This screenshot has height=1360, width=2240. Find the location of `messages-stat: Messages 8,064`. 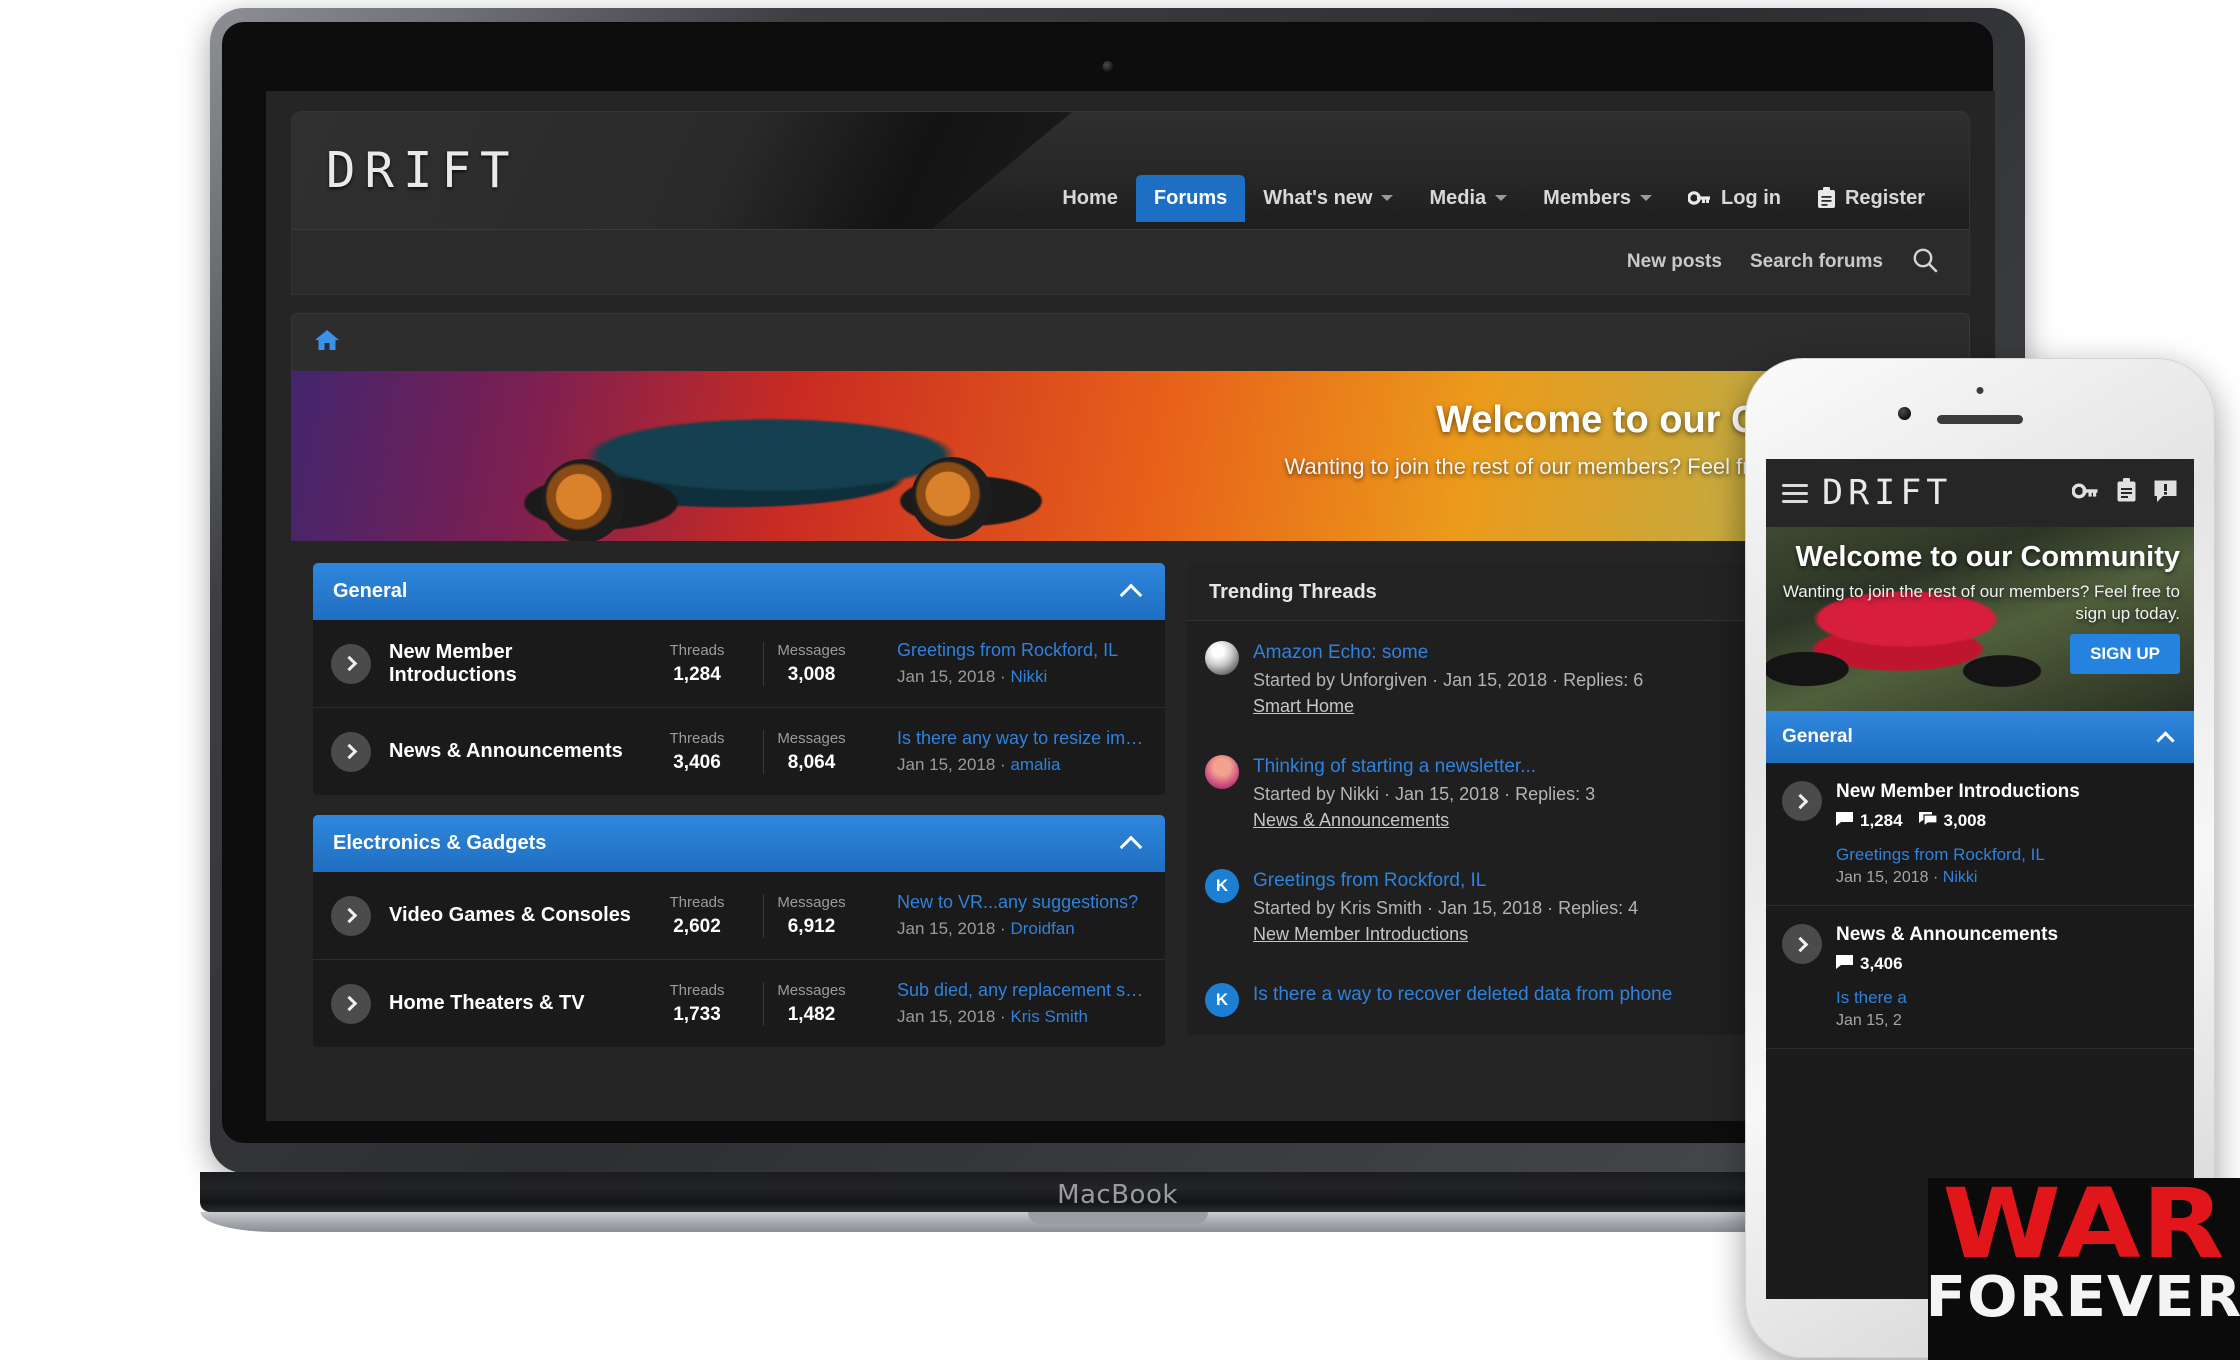

messages-stat: Messages 8,064 is located at coordinates (811, 751).